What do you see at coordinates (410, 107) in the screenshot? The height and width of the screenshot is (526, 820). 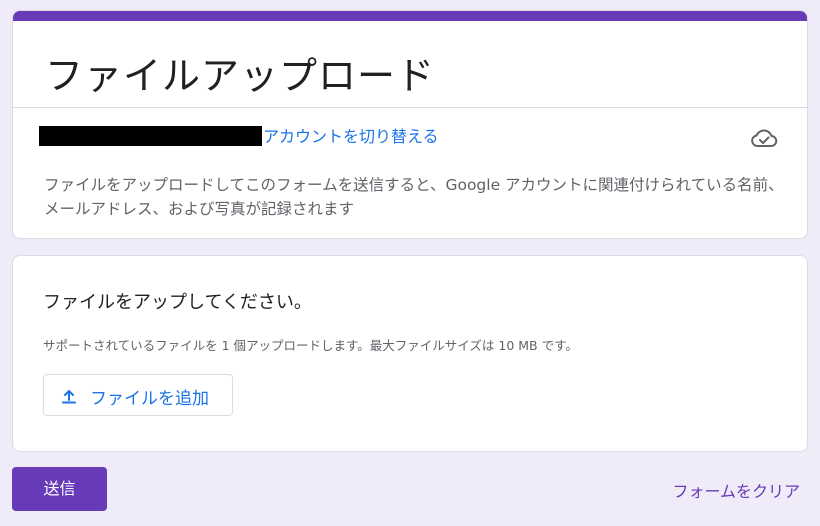 I see `header-divider` at bounding box center [410, 107].